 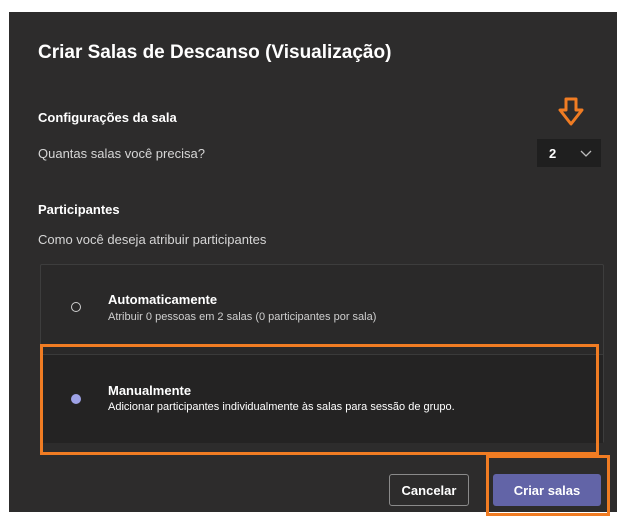 I want to click on dialog-title: Criar Salas de Descanso (Visualização), so click(x=215, y=52).